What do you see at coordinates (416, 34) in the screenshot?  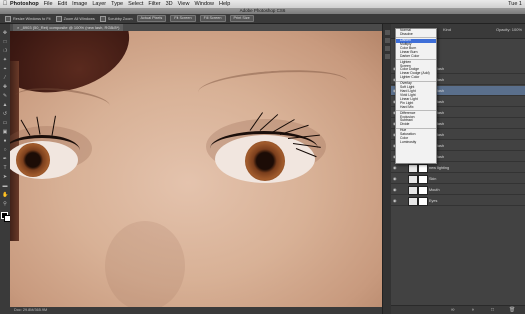 I see `blend-mode-option: Dissolve` at bounding box center [416, 34].